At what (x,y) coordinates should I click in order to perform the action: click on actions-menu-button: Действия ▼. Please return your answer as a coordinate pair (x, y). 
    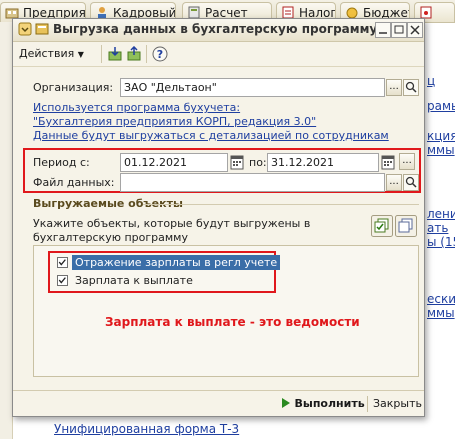
    Looking at the image, I should click on (51, 53).